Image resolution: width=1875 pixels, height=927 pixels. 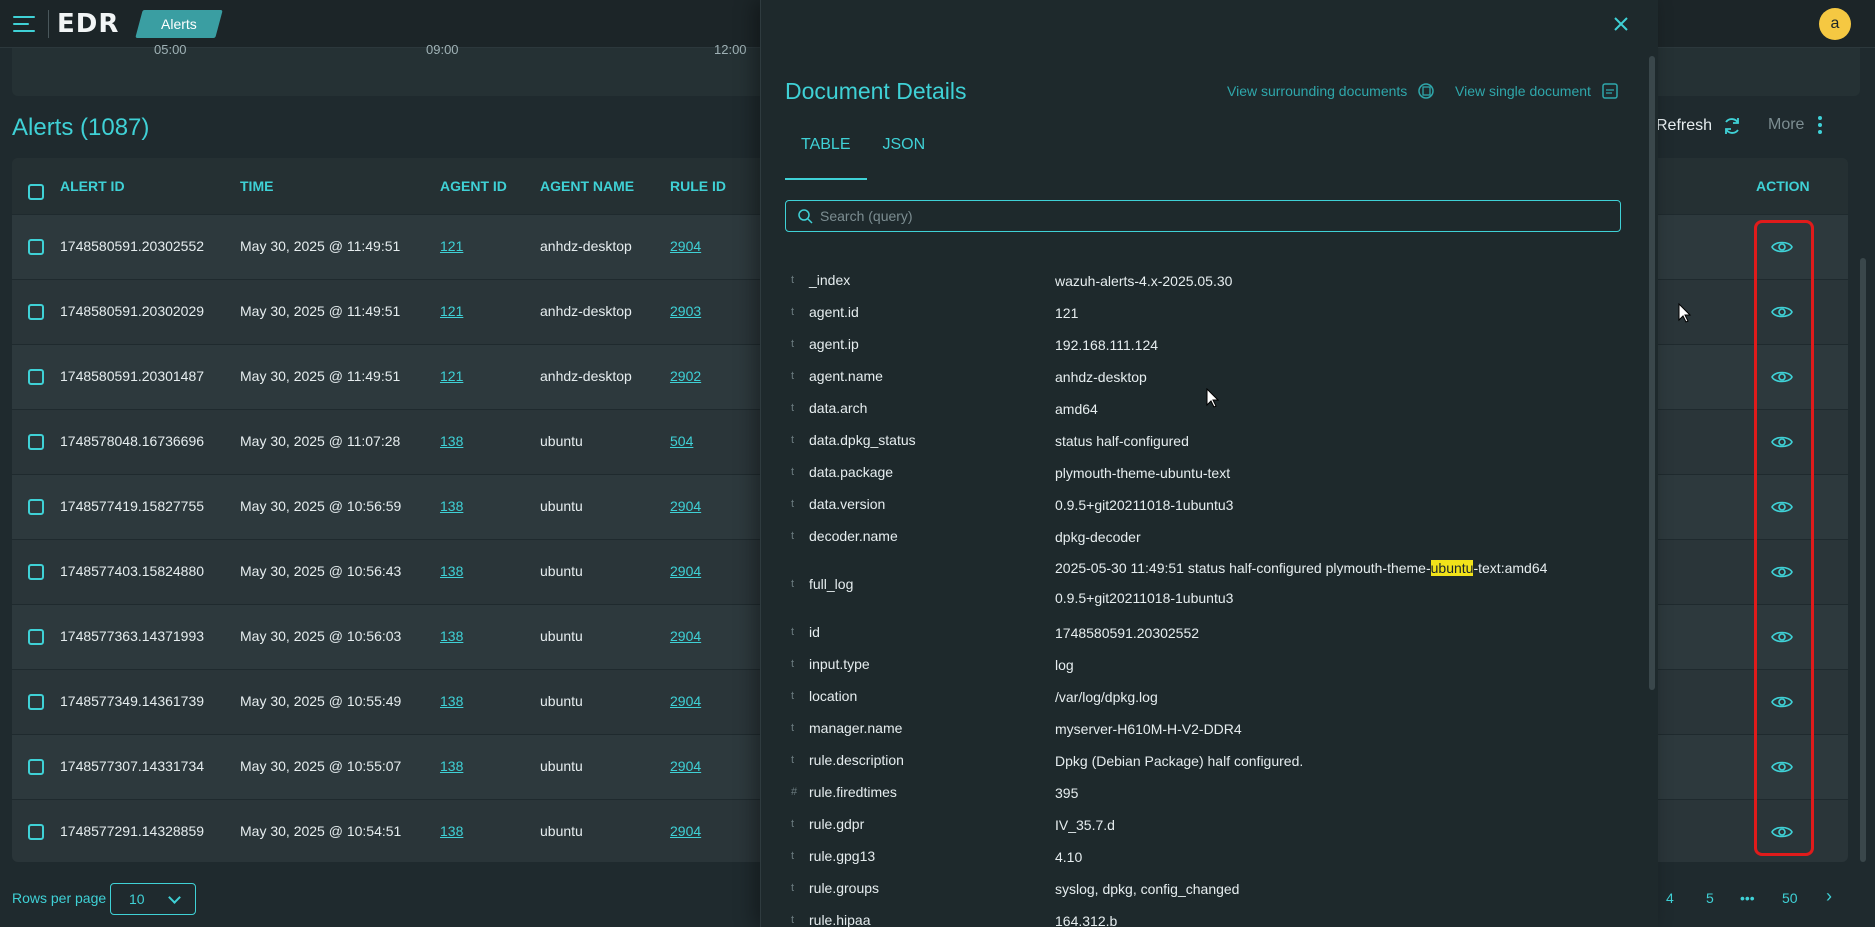 I want to click on field-key: _index, so click(x=830, y=280).